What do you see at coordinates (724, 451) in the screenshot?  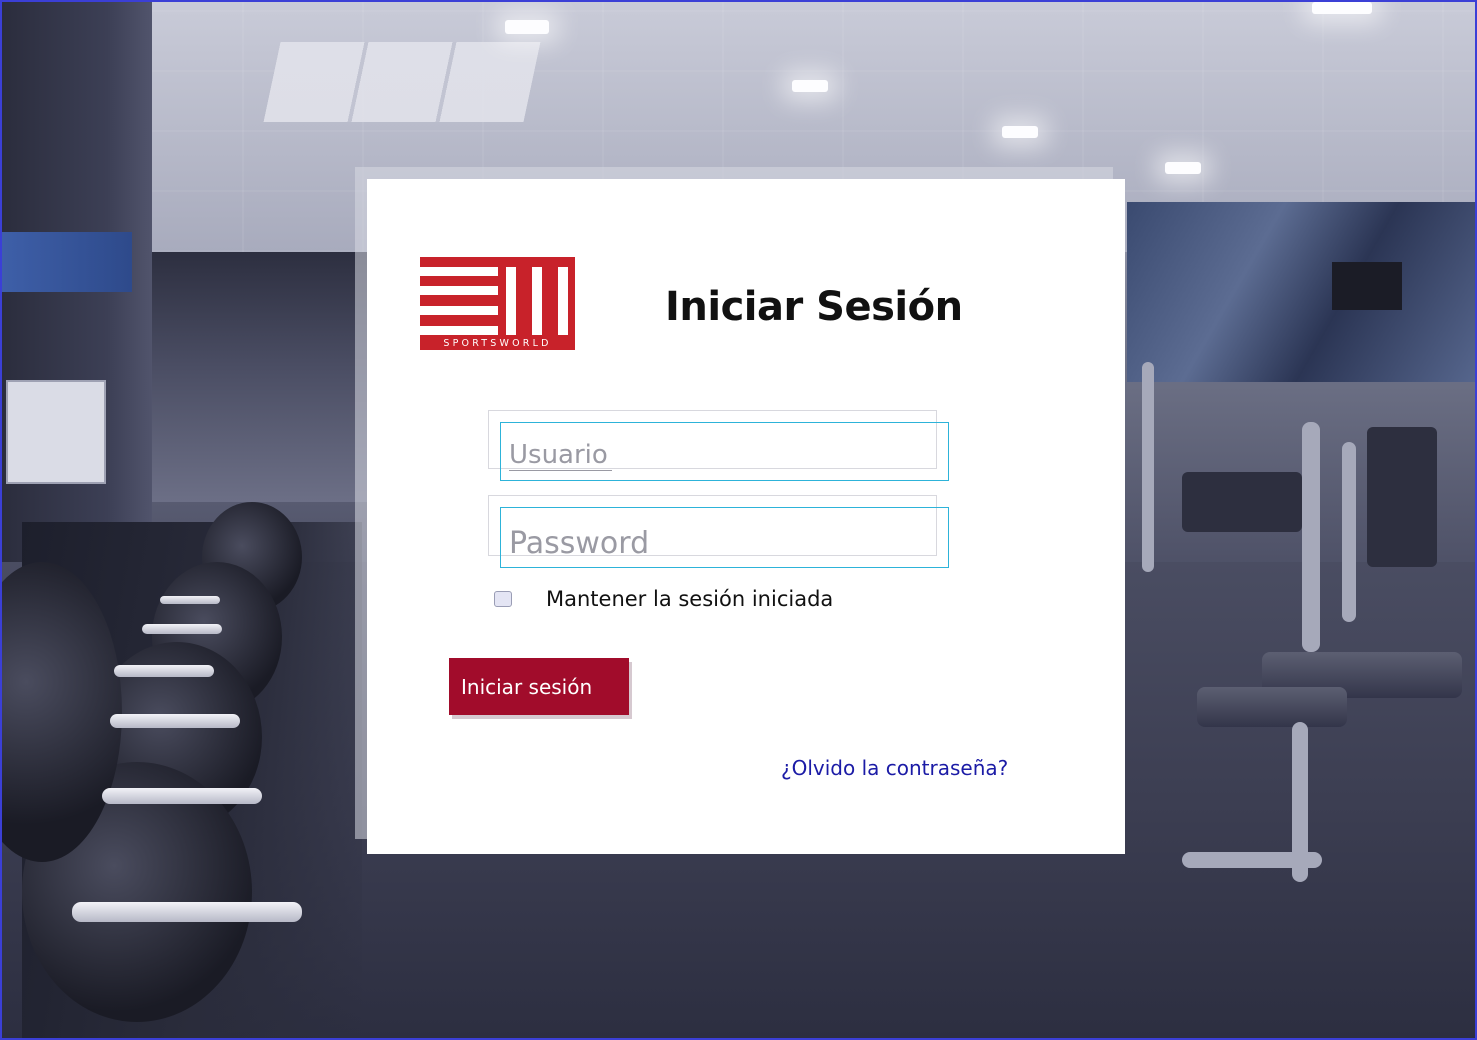 I see `username-input: Usuario` at bounding box center [724, 451].